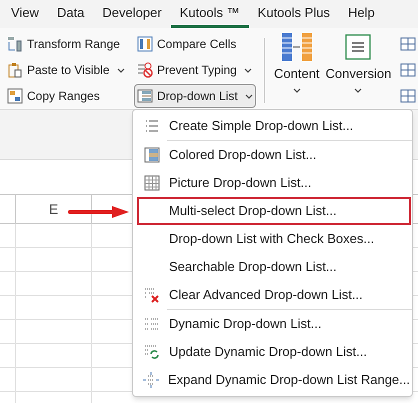 Image resolution: width=418 pixels, height=403 pixels. Describe the element at coordinates (63, 44) in the screenshot. I see `ribbon-button: Transform Range` at that location.